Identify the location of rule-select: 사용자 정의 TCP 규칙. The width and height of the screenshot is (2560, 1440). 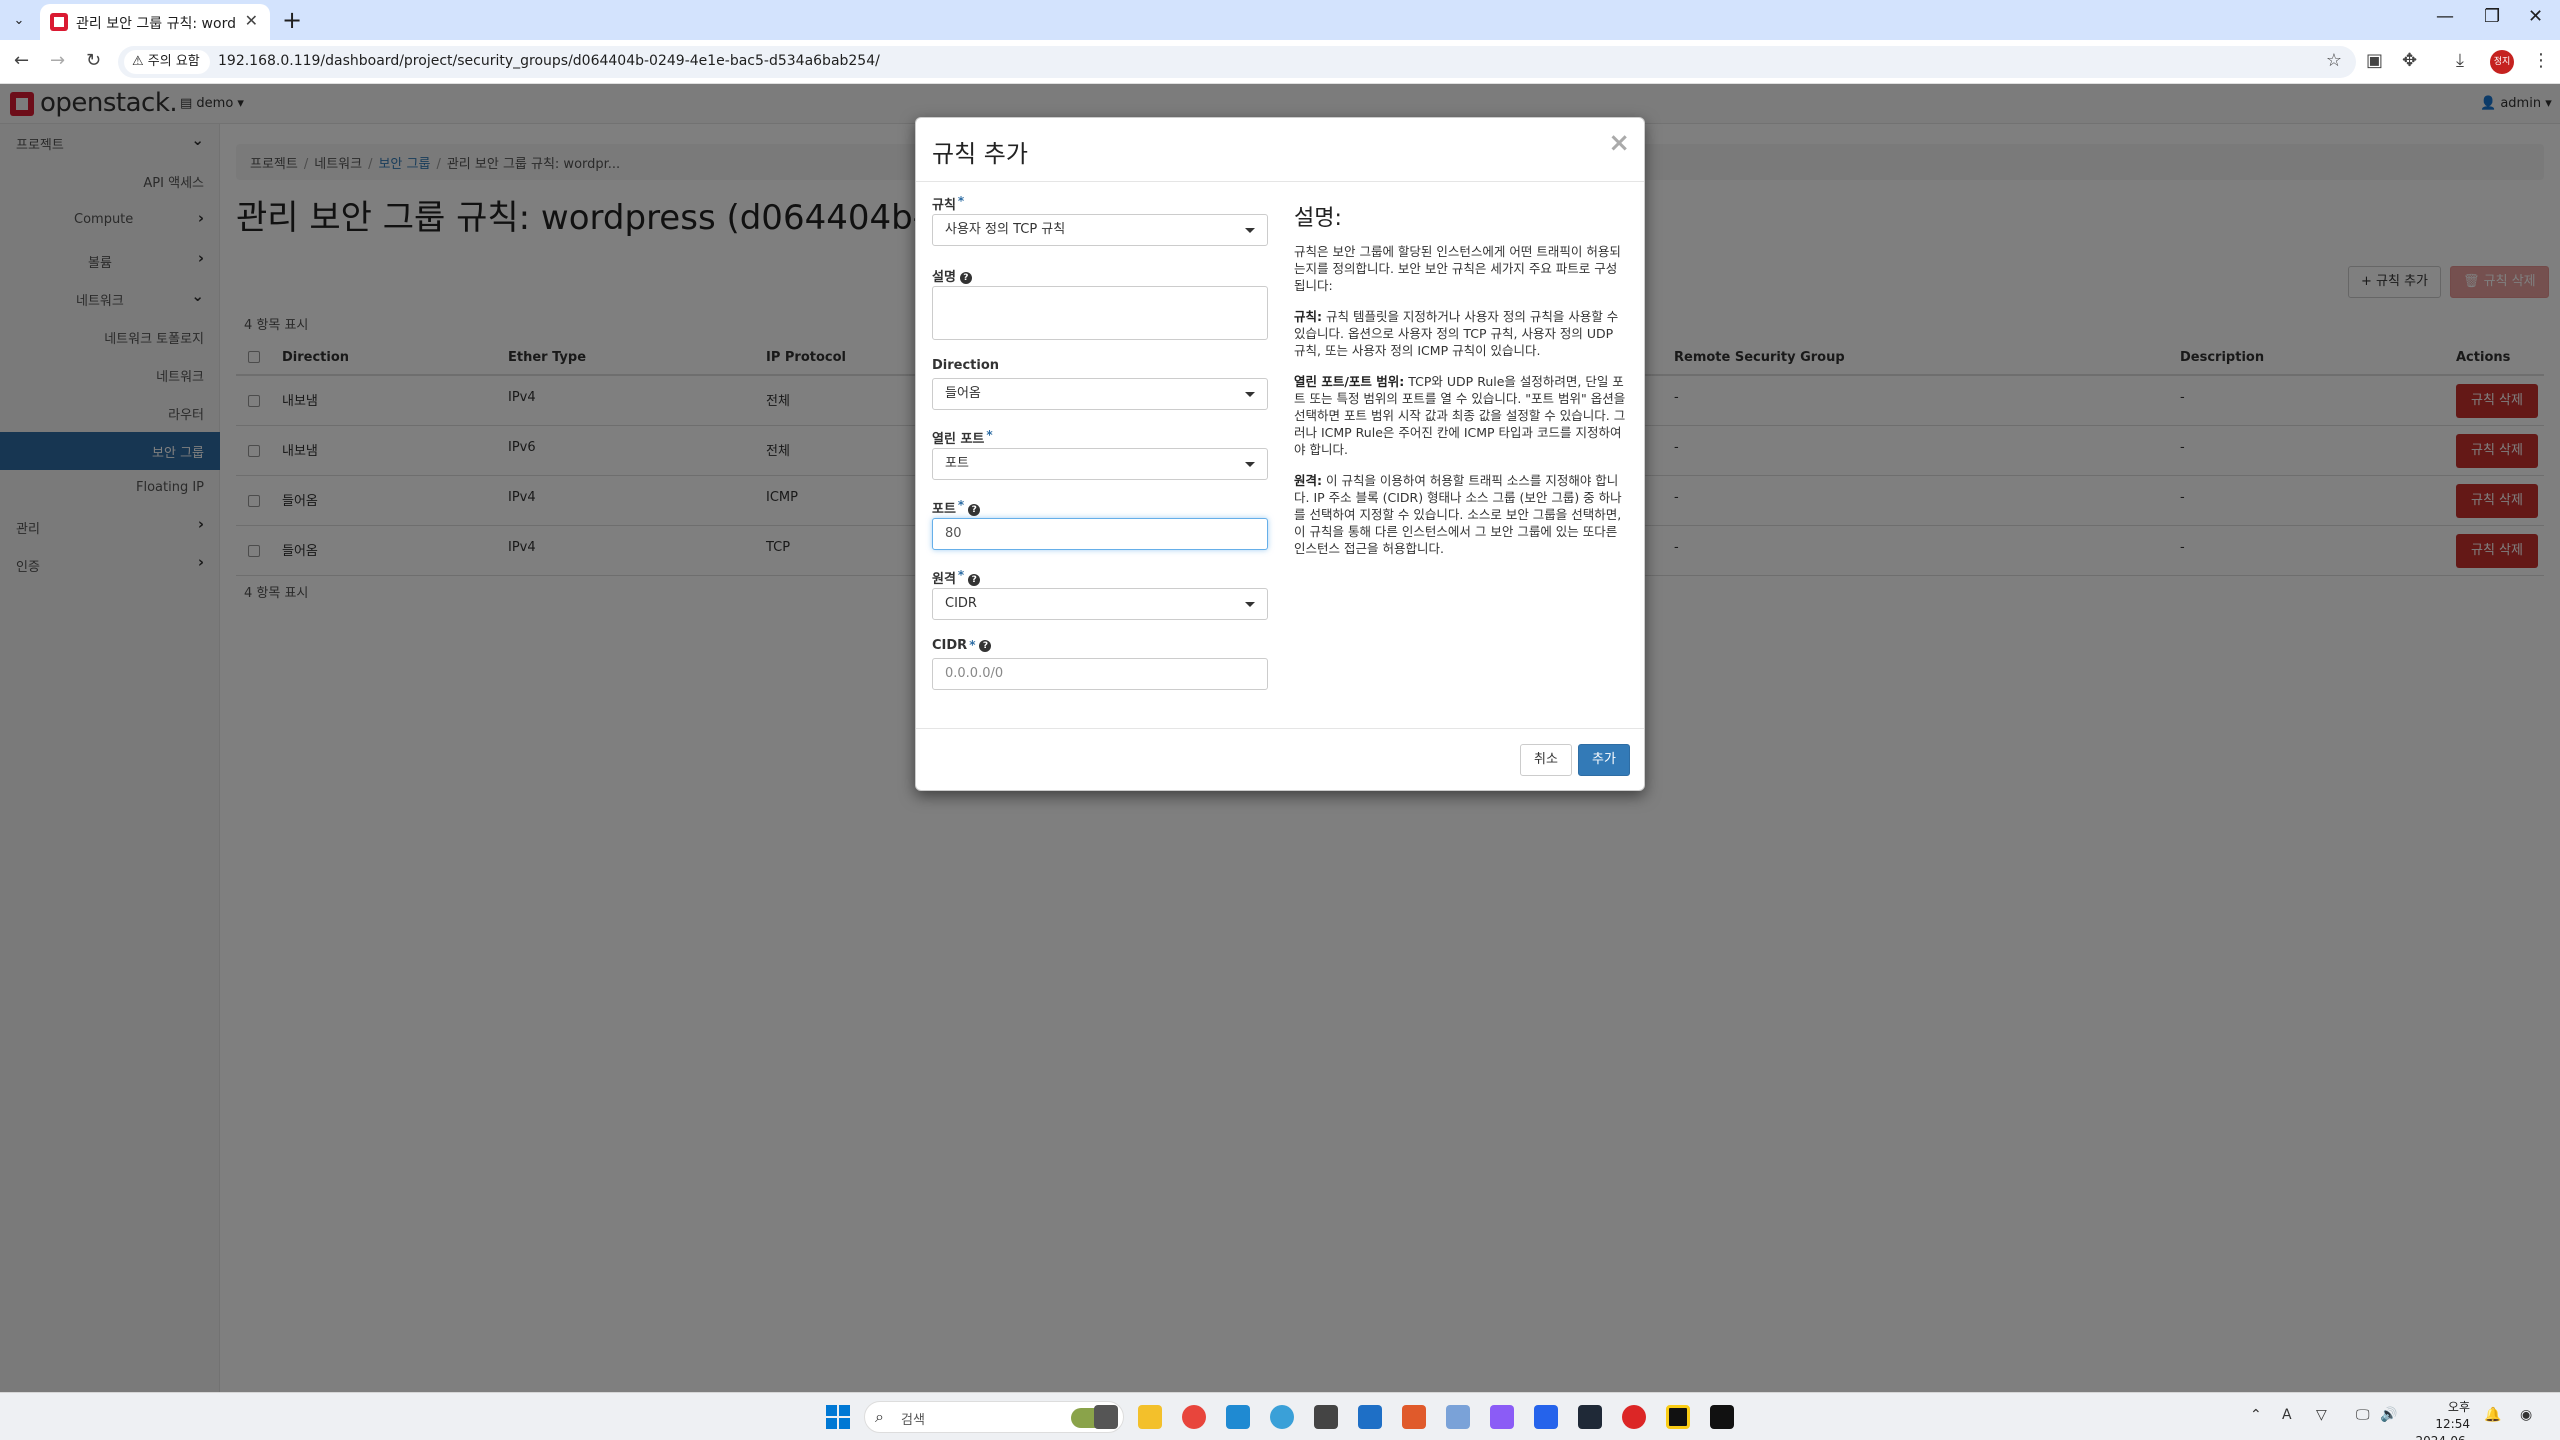
(1100, 230).